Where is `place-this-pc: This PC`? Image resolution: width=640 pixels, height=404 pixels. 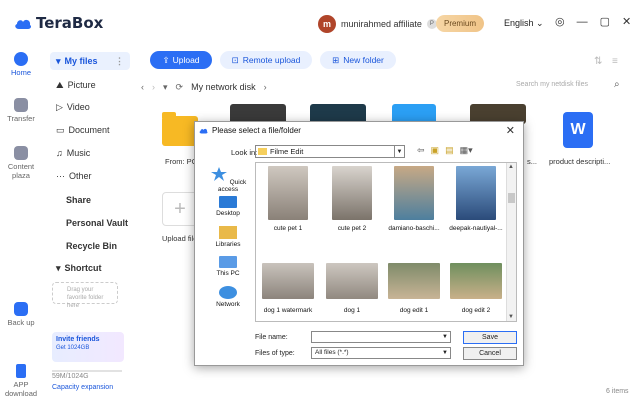 place-this-pc: This PC is located at coordinates (228, 266).